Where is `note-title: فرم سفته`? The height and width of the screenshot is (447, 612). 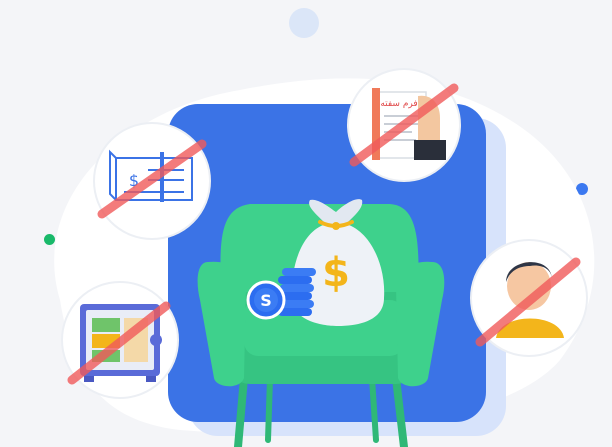 note-title: فرم سفته is located at coordinates (398, 104).